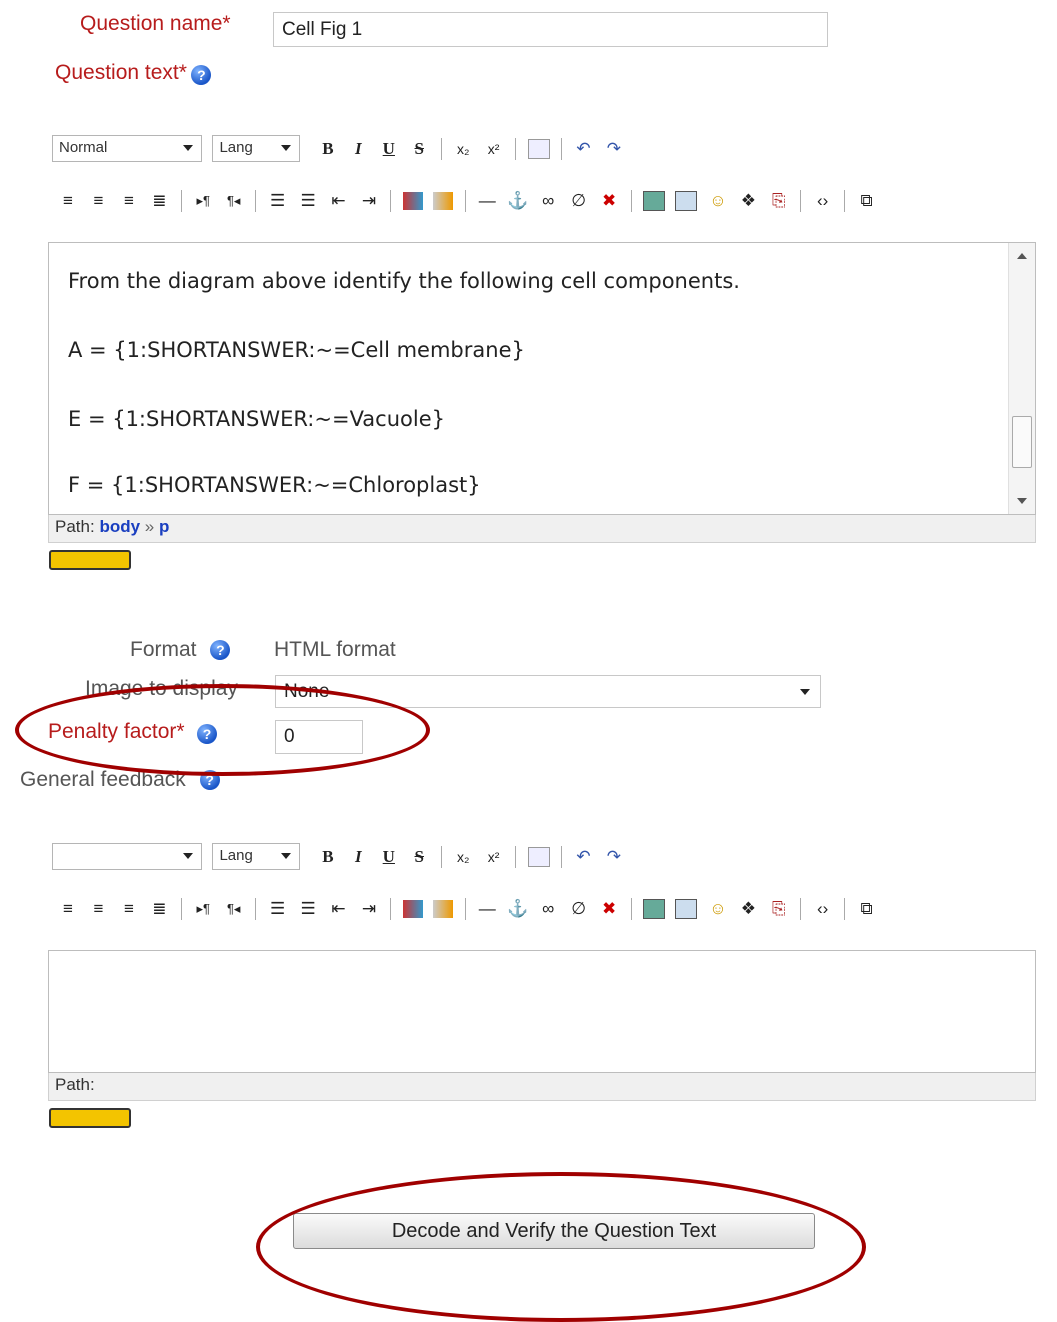 Image resolution: width=1057 pixels, height=1322 pixels. I want to click on editor-scrollbar, so click(1021, 378).